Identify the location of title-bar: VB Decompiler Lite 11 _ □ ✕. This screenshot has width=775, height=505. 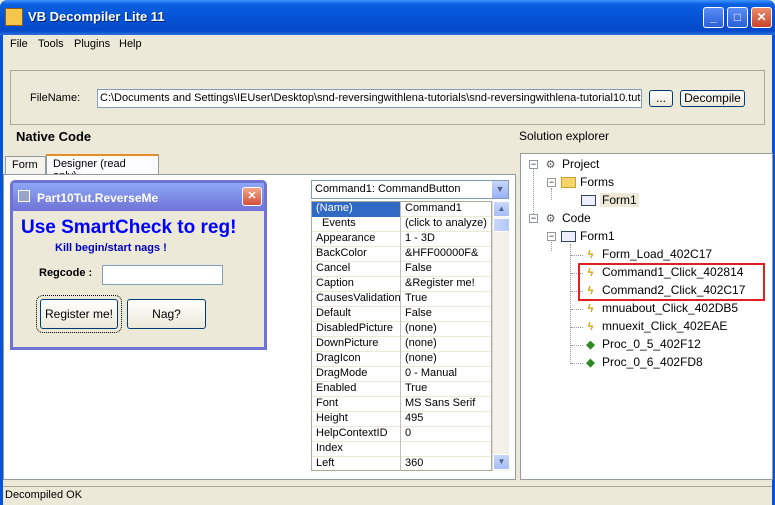
(387, 17).